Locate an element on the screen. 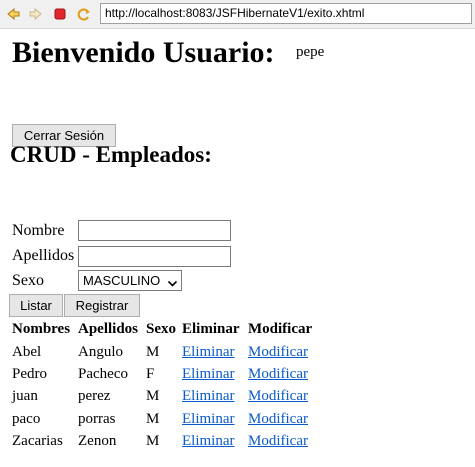  apellidos-label: Apellidos is located at coordinates (43, 255).